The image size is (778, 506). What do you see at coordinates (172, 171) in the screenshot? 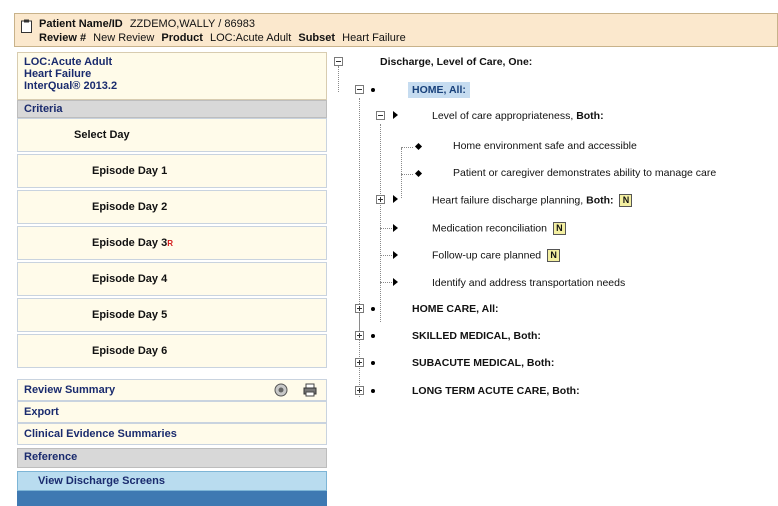
I see `episode-day-item: Episode Day 1` at bounding box center [172, 171].